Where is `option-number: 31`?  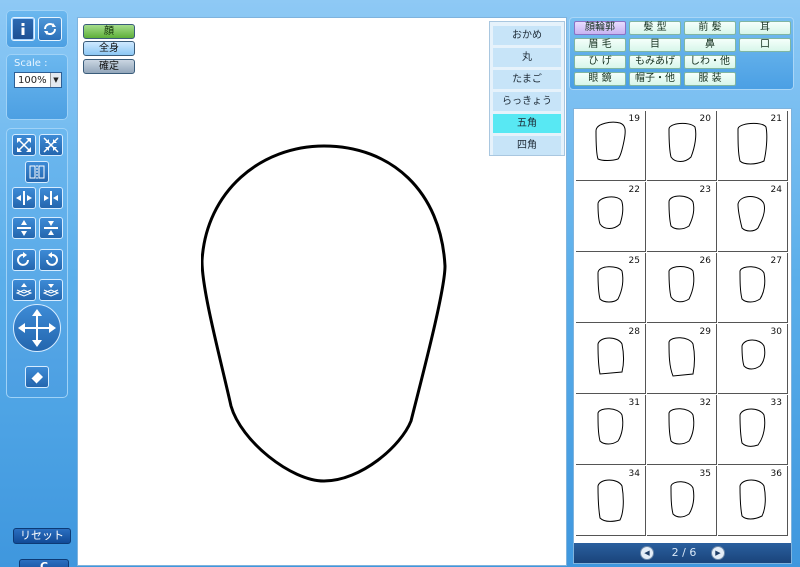
option-number: 31 is located at coordinates (634, 403).